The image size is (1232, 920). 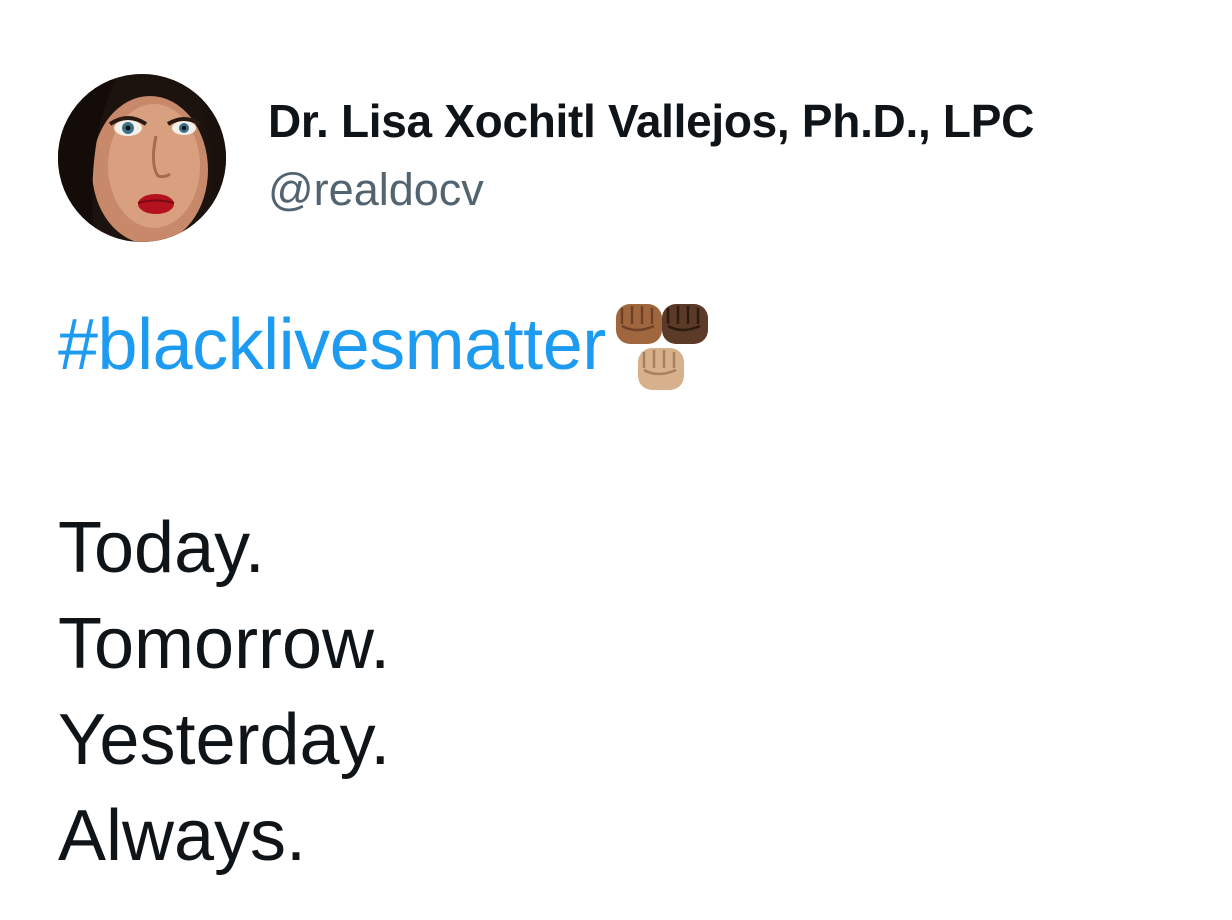 What do you see at coordinates (651, 121) in the screenshot?
I see `author-display-name: Dr. Lisa Xochitl Vallejos, Ph.D., LPC` at bounding box center [651, 121].